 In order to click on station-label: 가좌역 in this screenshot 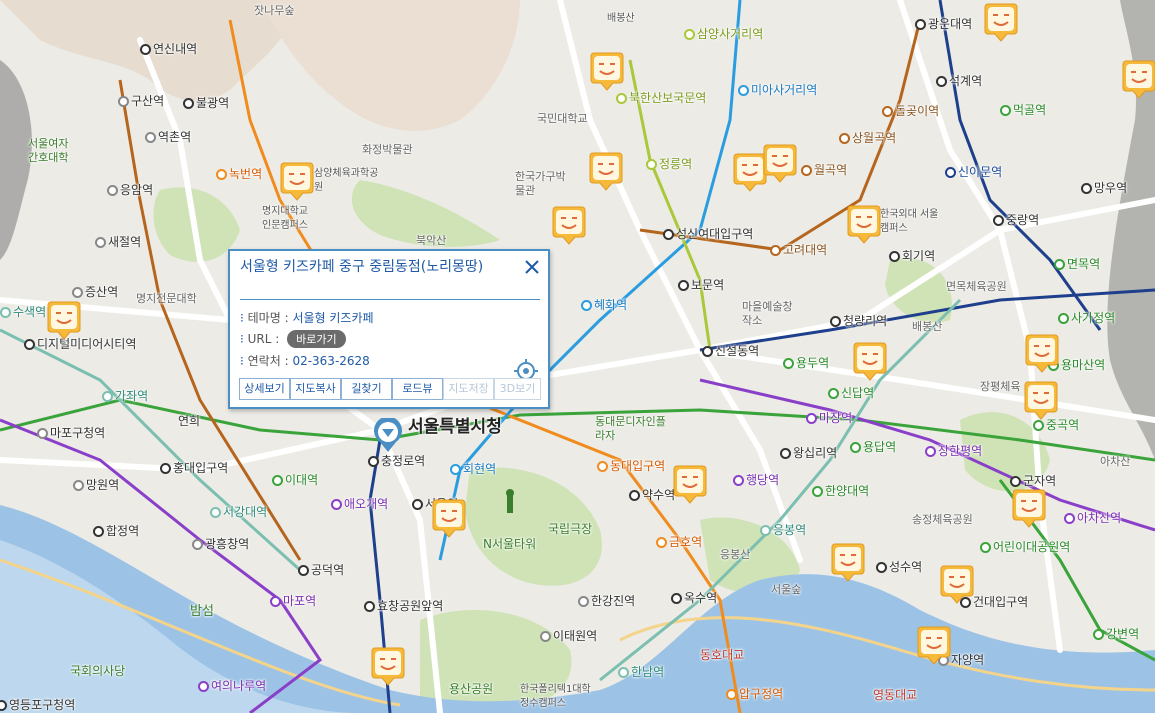, I will do `click(125, 396)`.